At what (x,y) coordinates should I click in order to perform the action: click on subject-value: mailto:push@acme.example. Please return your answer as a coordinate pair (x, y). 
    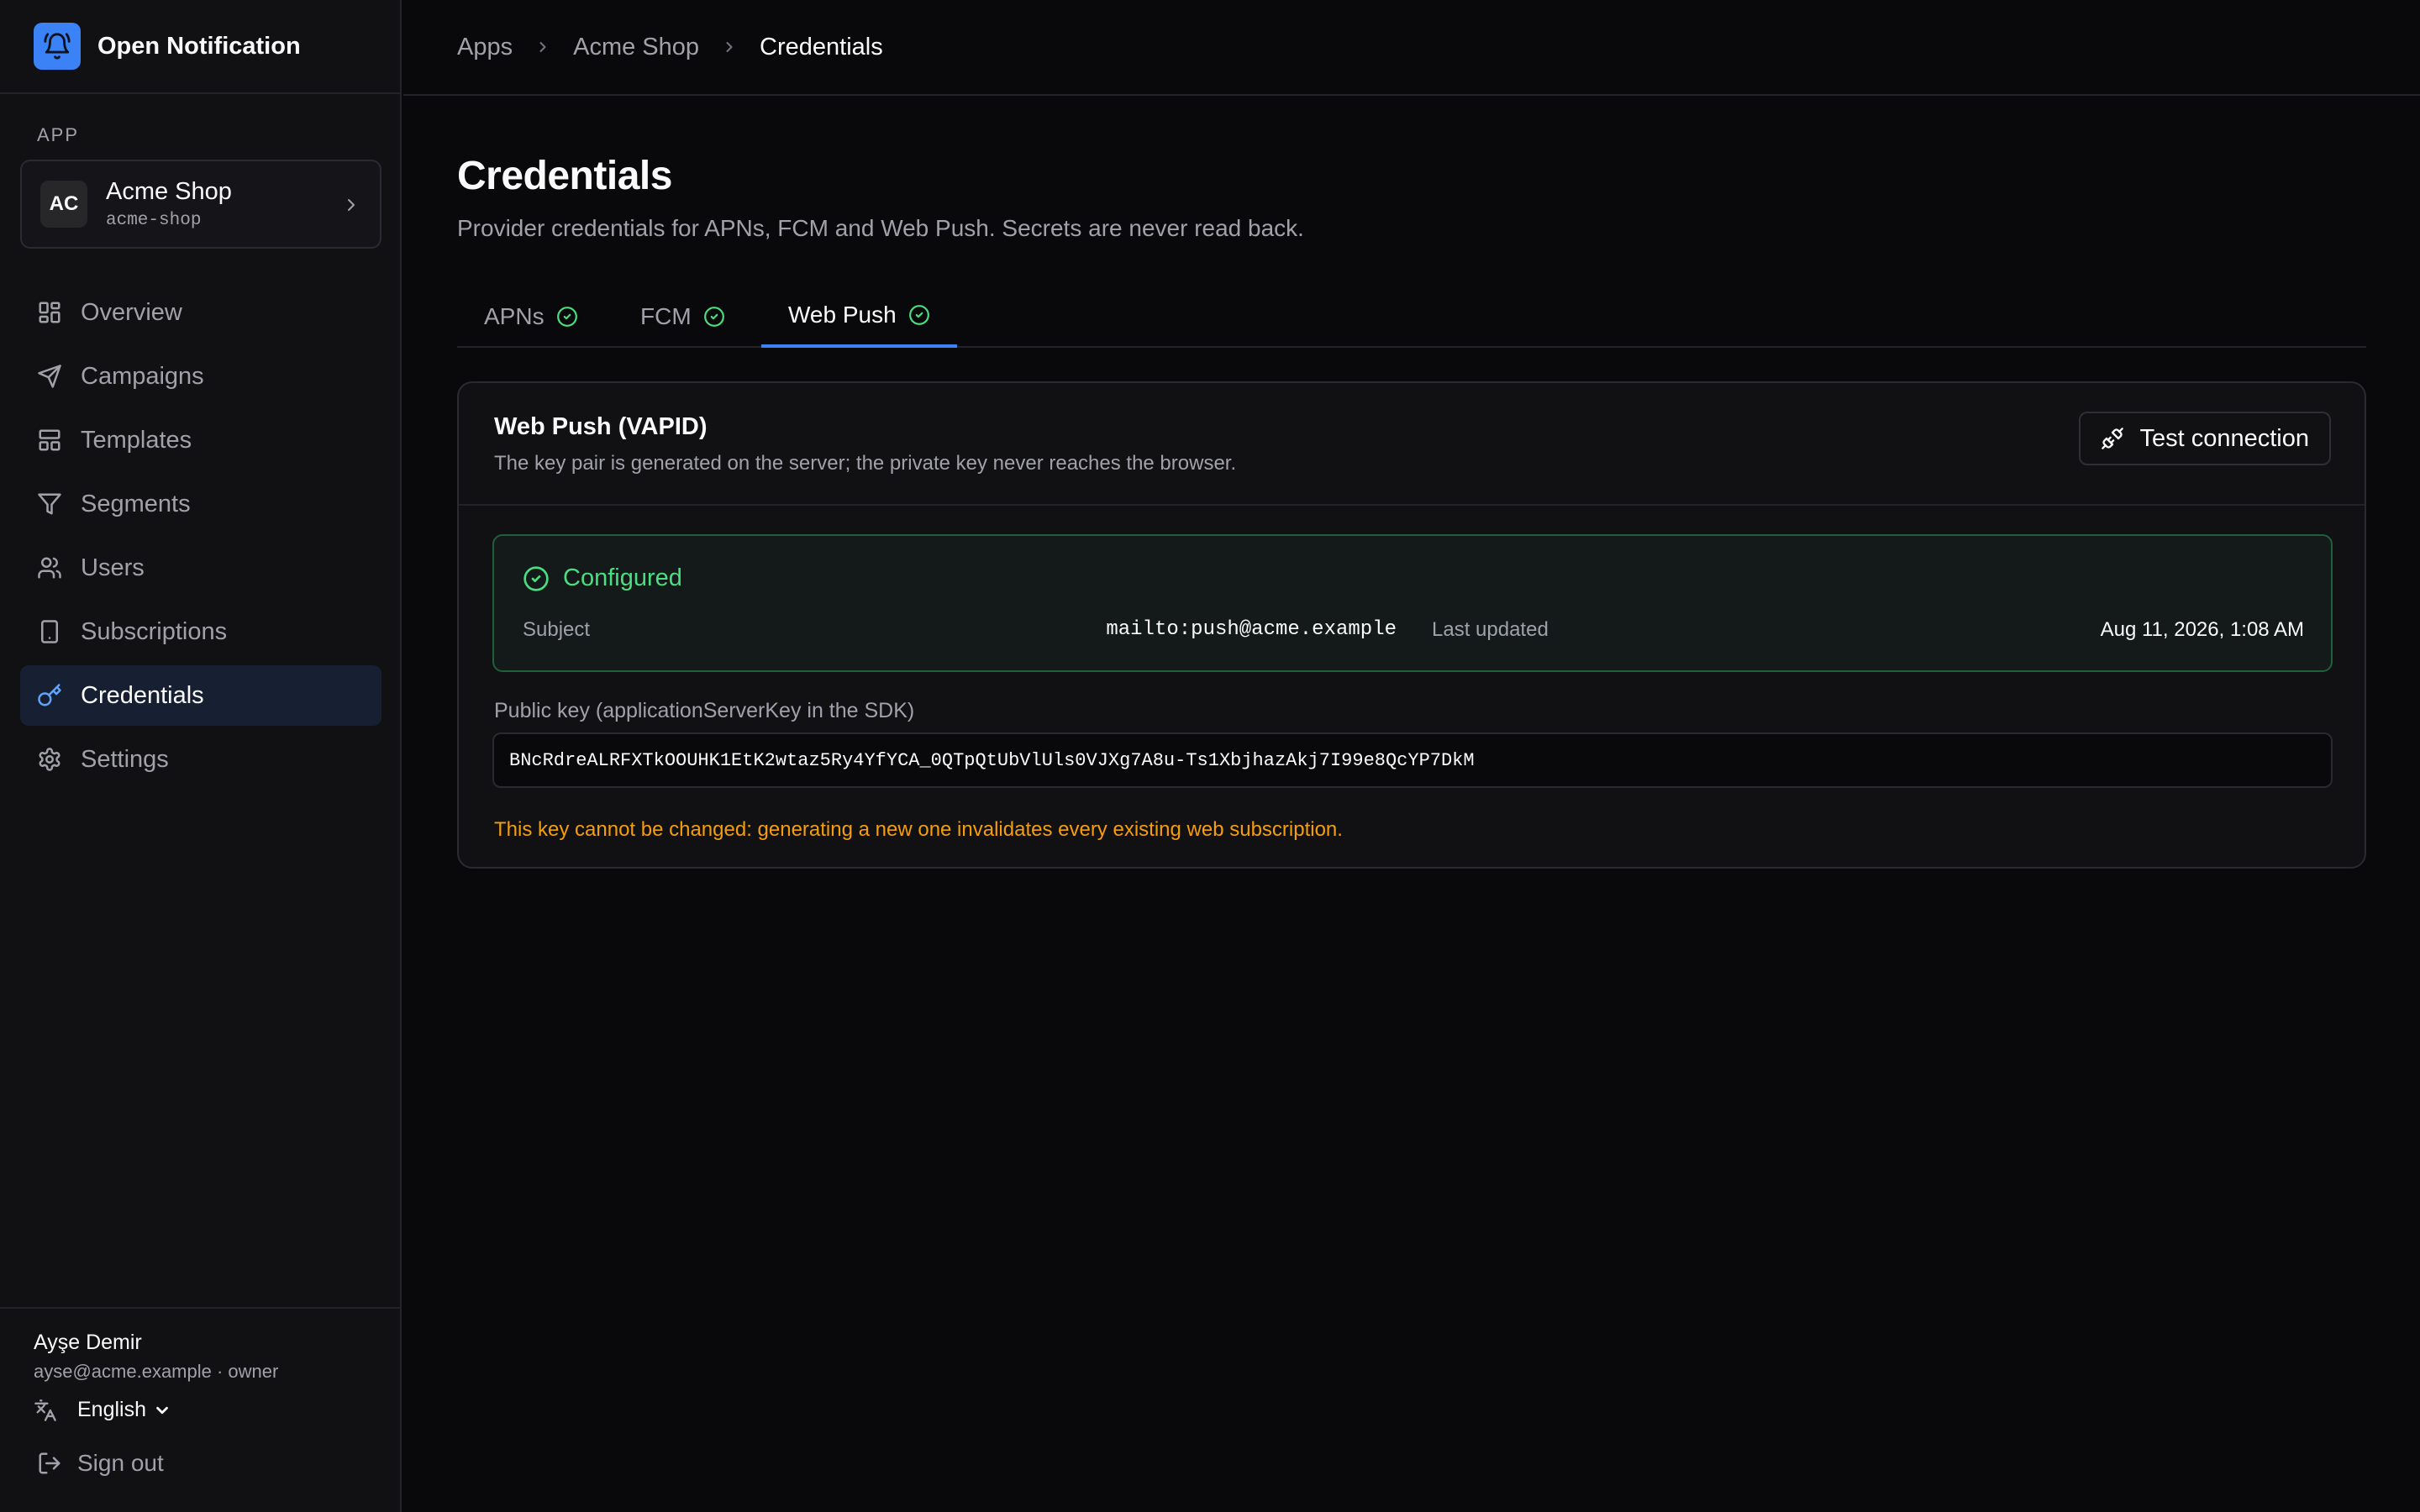
    Looking at the image, I should click on (1252, 629).